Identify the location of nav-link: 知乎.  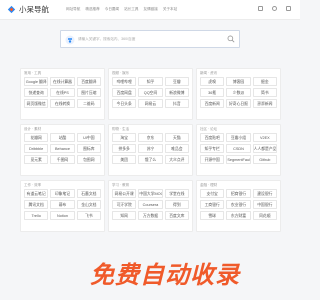
(150, 81).